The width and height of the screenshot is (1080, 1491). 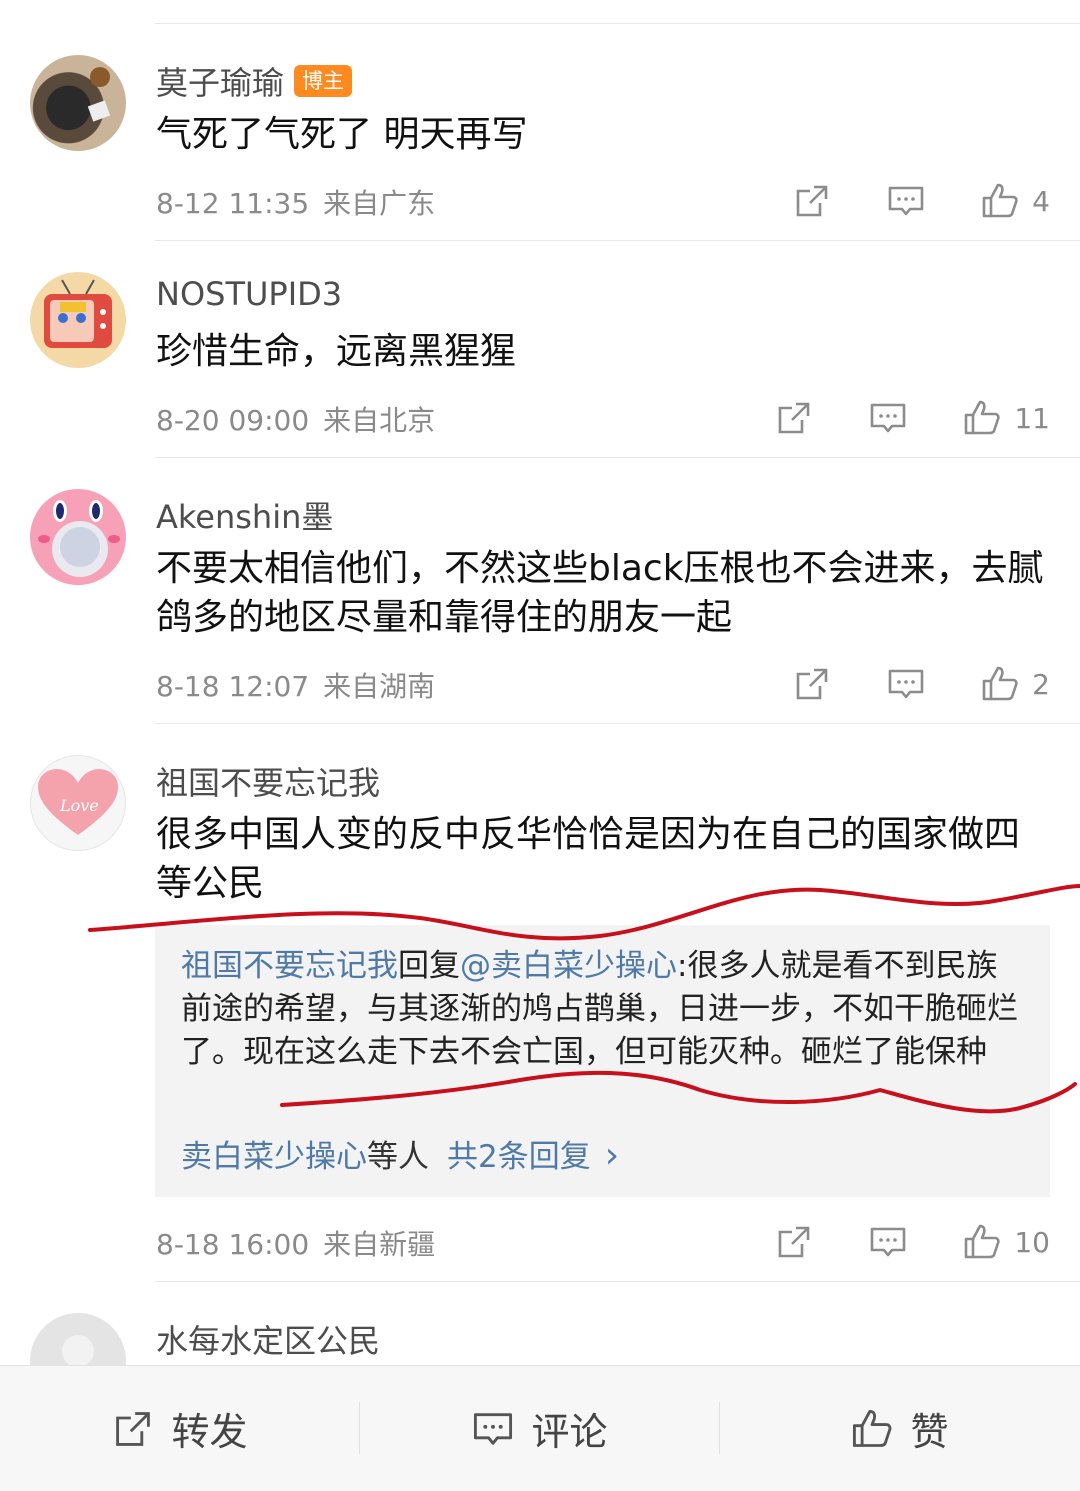 I want to click on location: 来自新疆, so click(x=379, y=1244).